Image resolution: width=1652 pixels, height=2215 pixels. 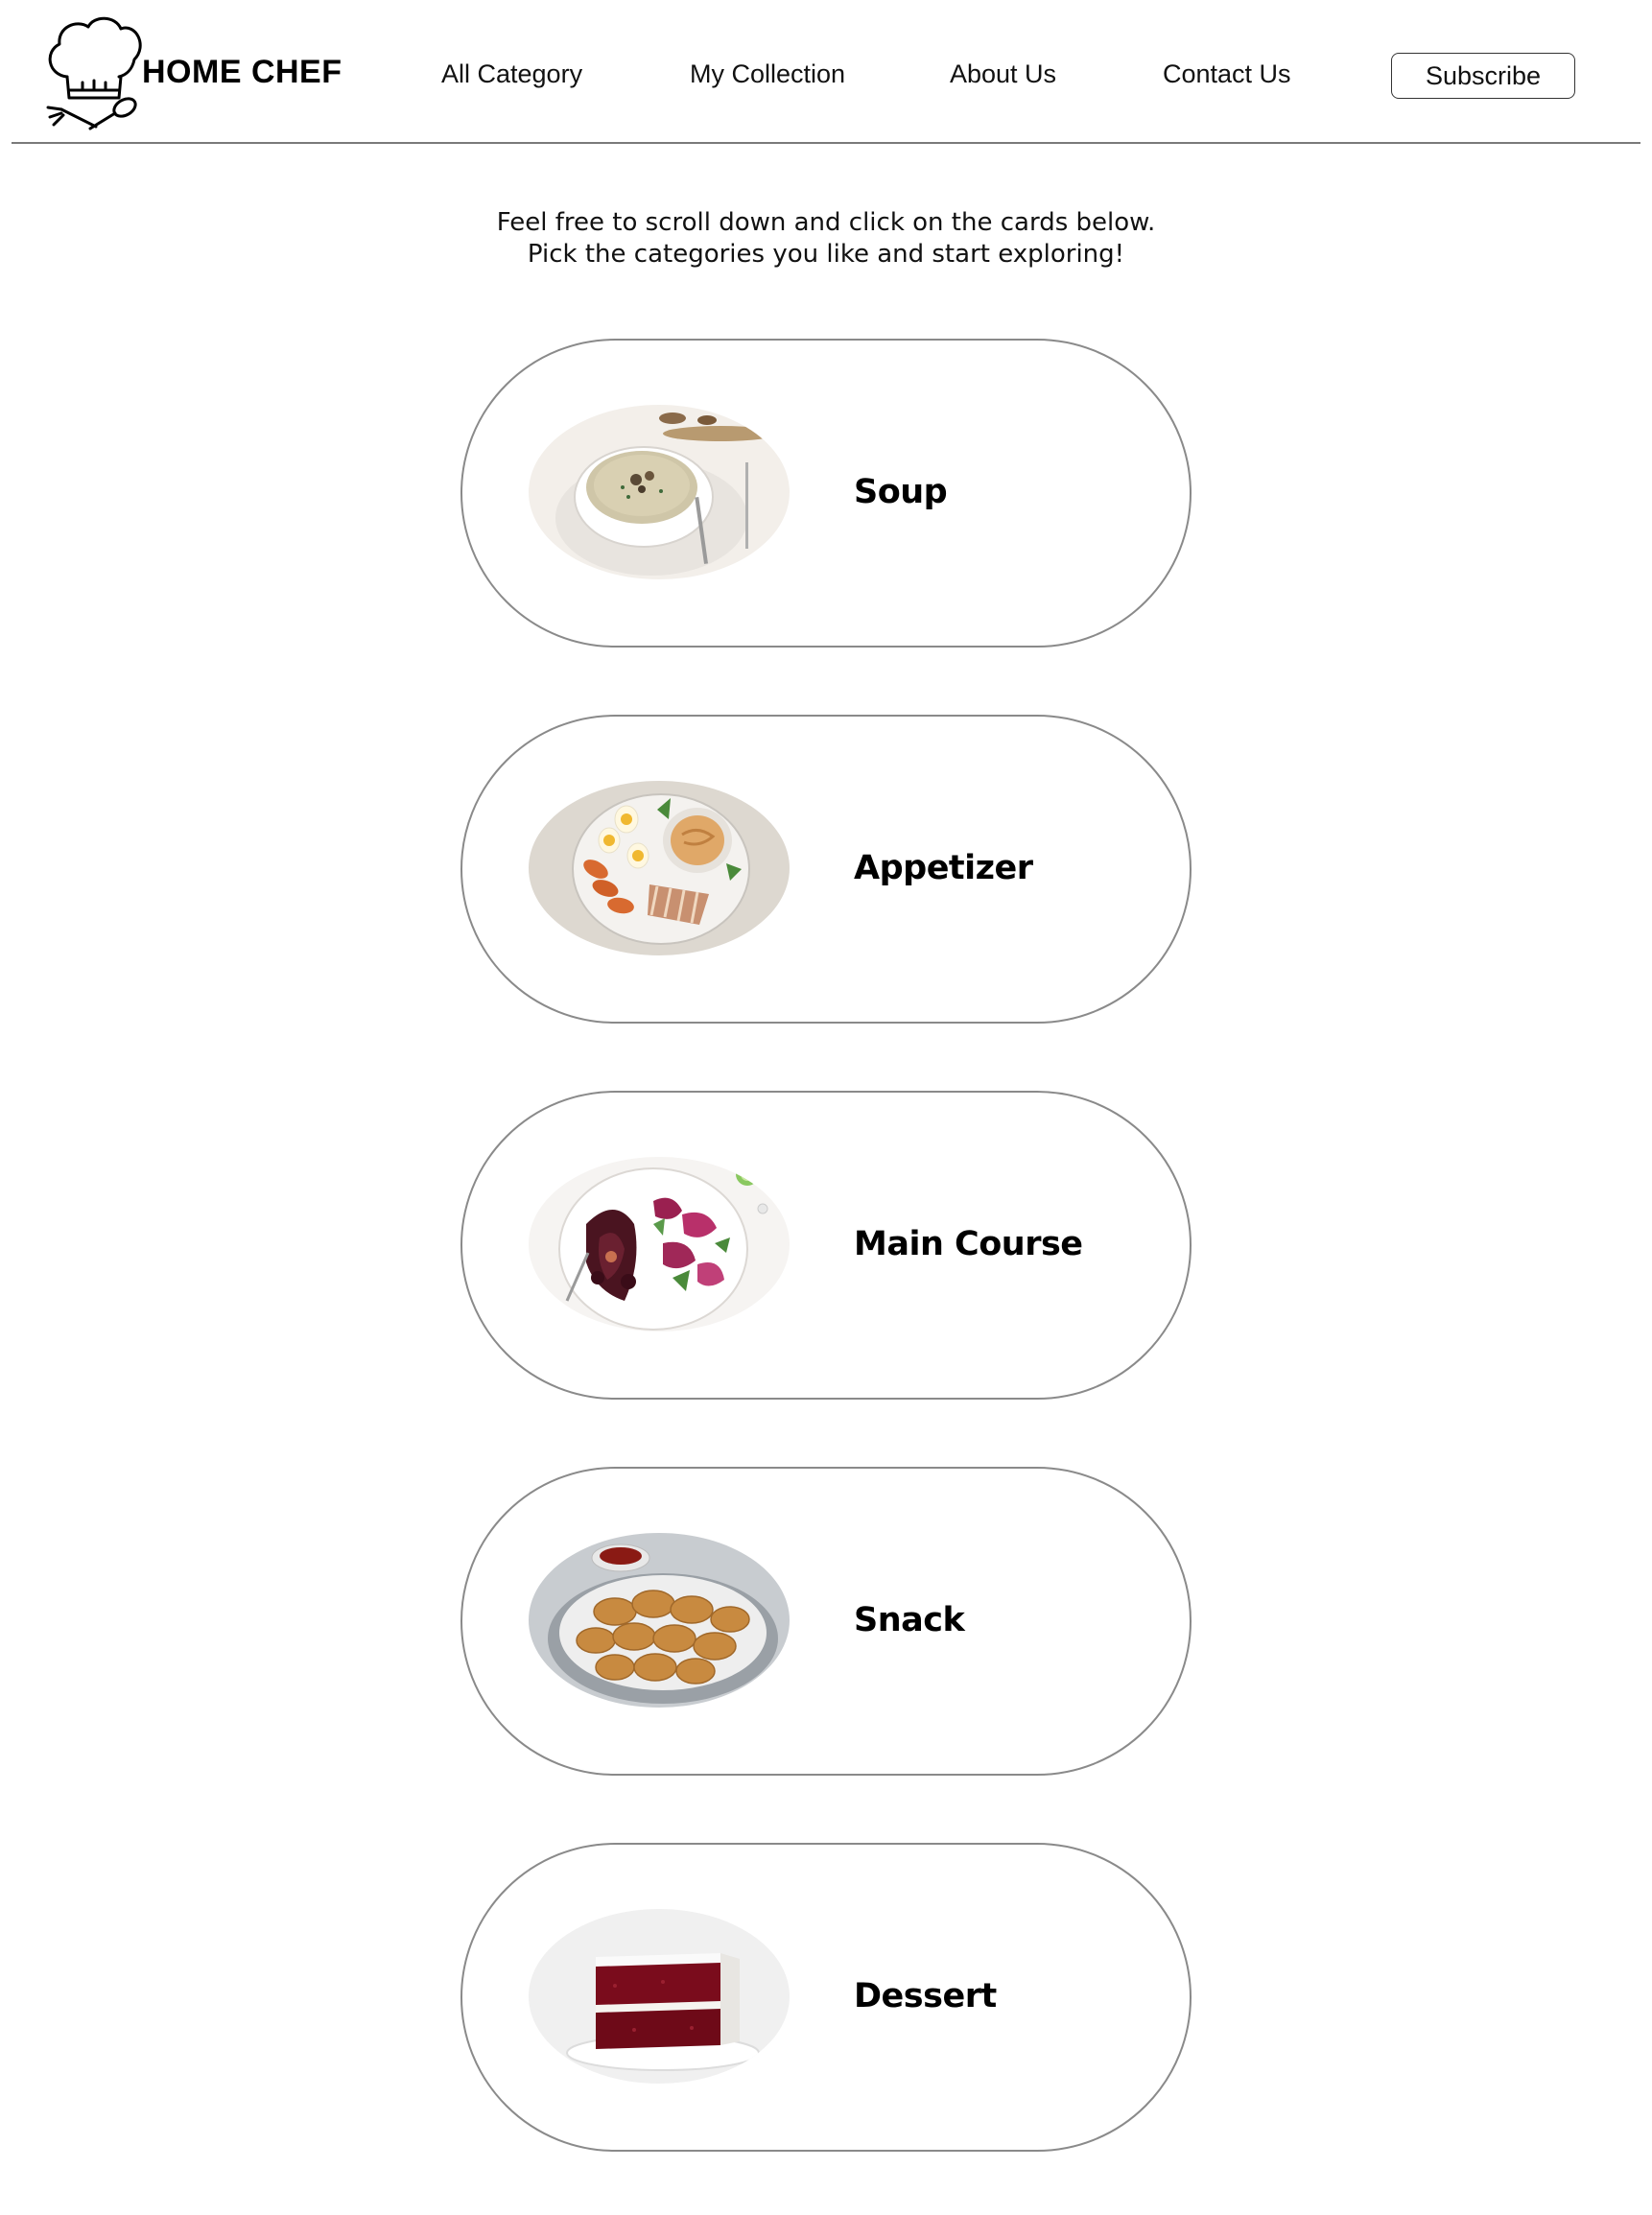 I want to click on category-label-appetizer: Appetizer, so click(x=944, y=868).